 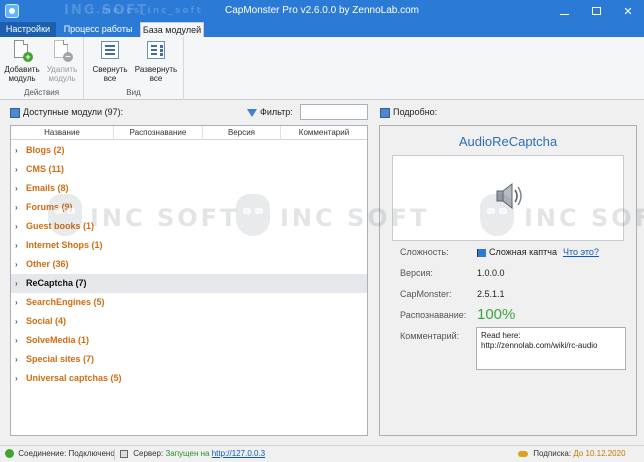 I want to click on column-version: Версия, so click(x=242, y=133).